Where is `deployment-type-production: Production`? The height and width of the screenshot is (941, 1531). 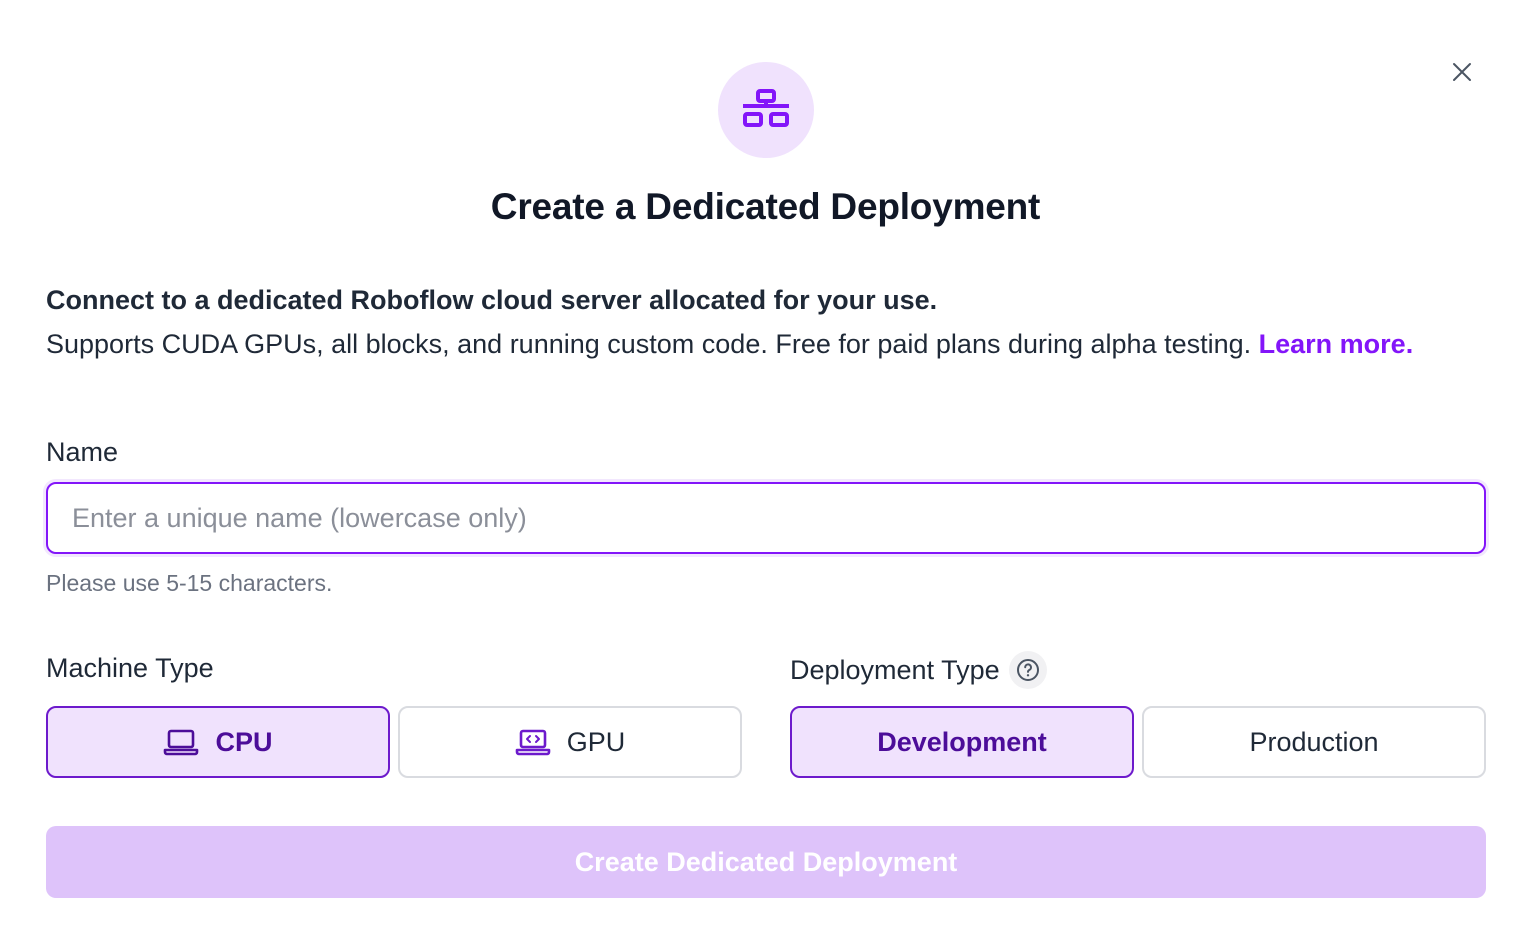 deployment-type-production: Production is located at coordinates (1314, 742).